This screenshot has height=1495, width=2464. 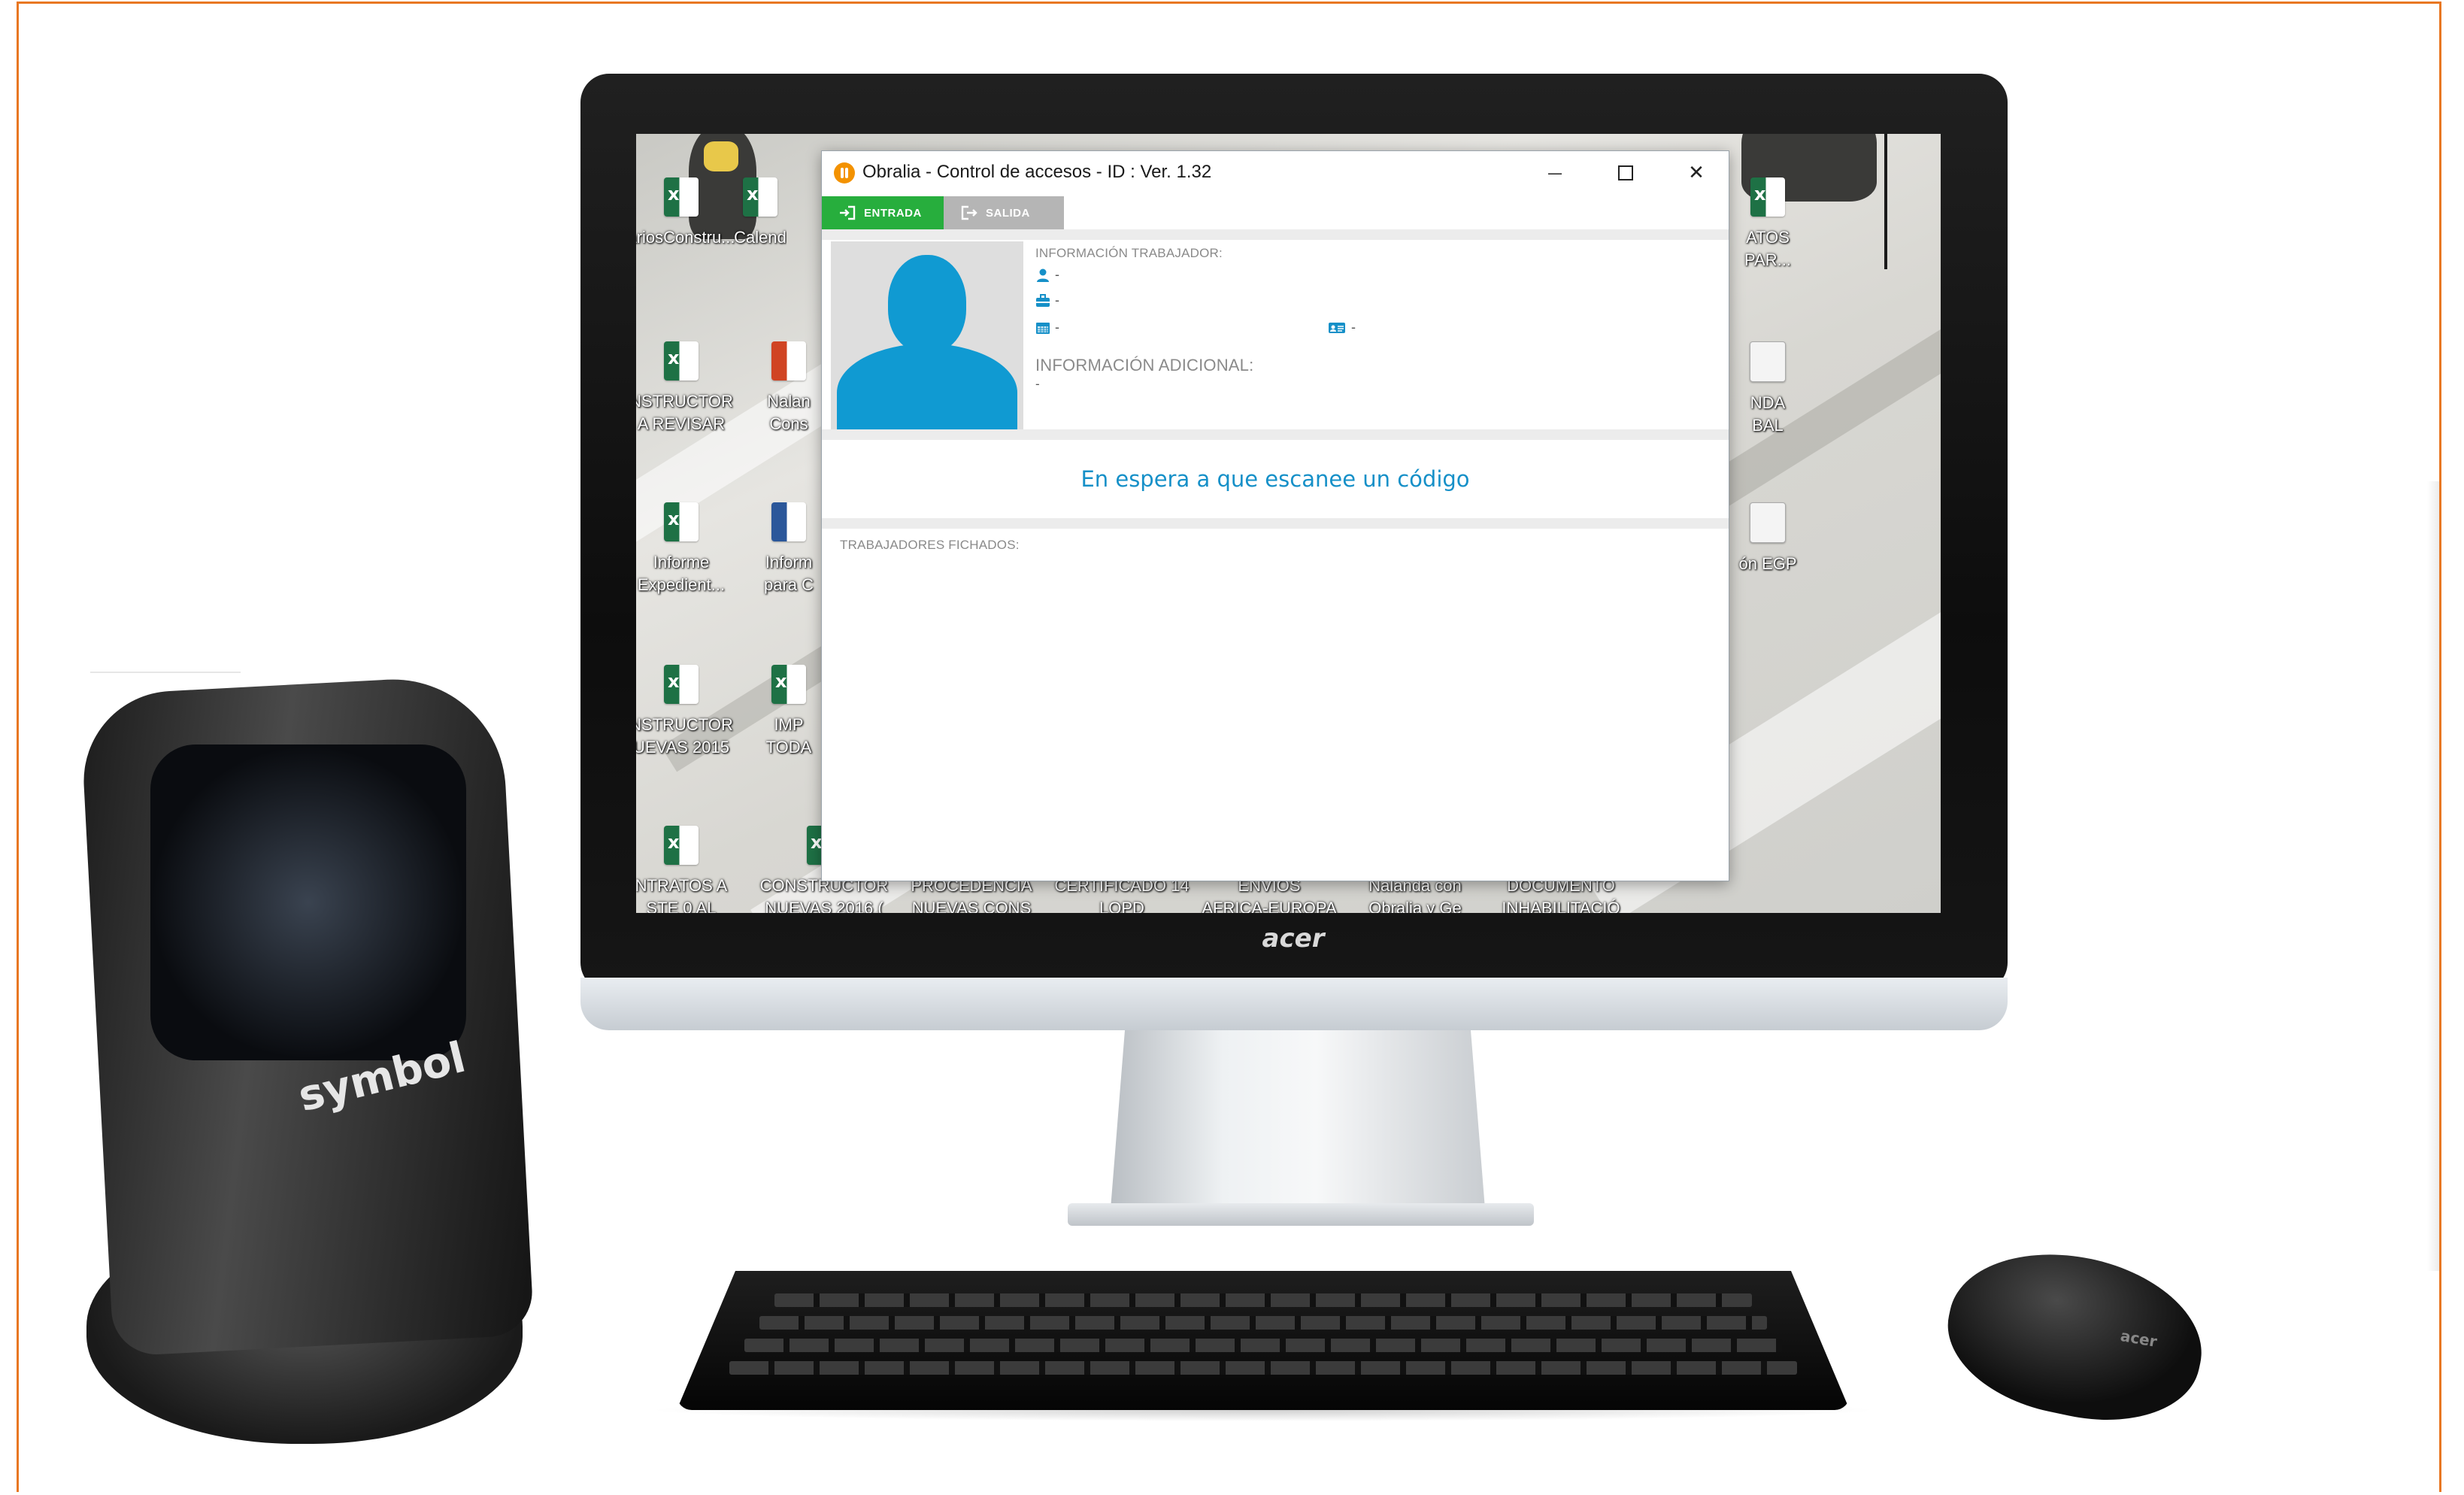 What do you see at coordinates (788, 549) in the screenshot?
I see `desktop-icon: Inform para C` at bounding box center [788, 549].